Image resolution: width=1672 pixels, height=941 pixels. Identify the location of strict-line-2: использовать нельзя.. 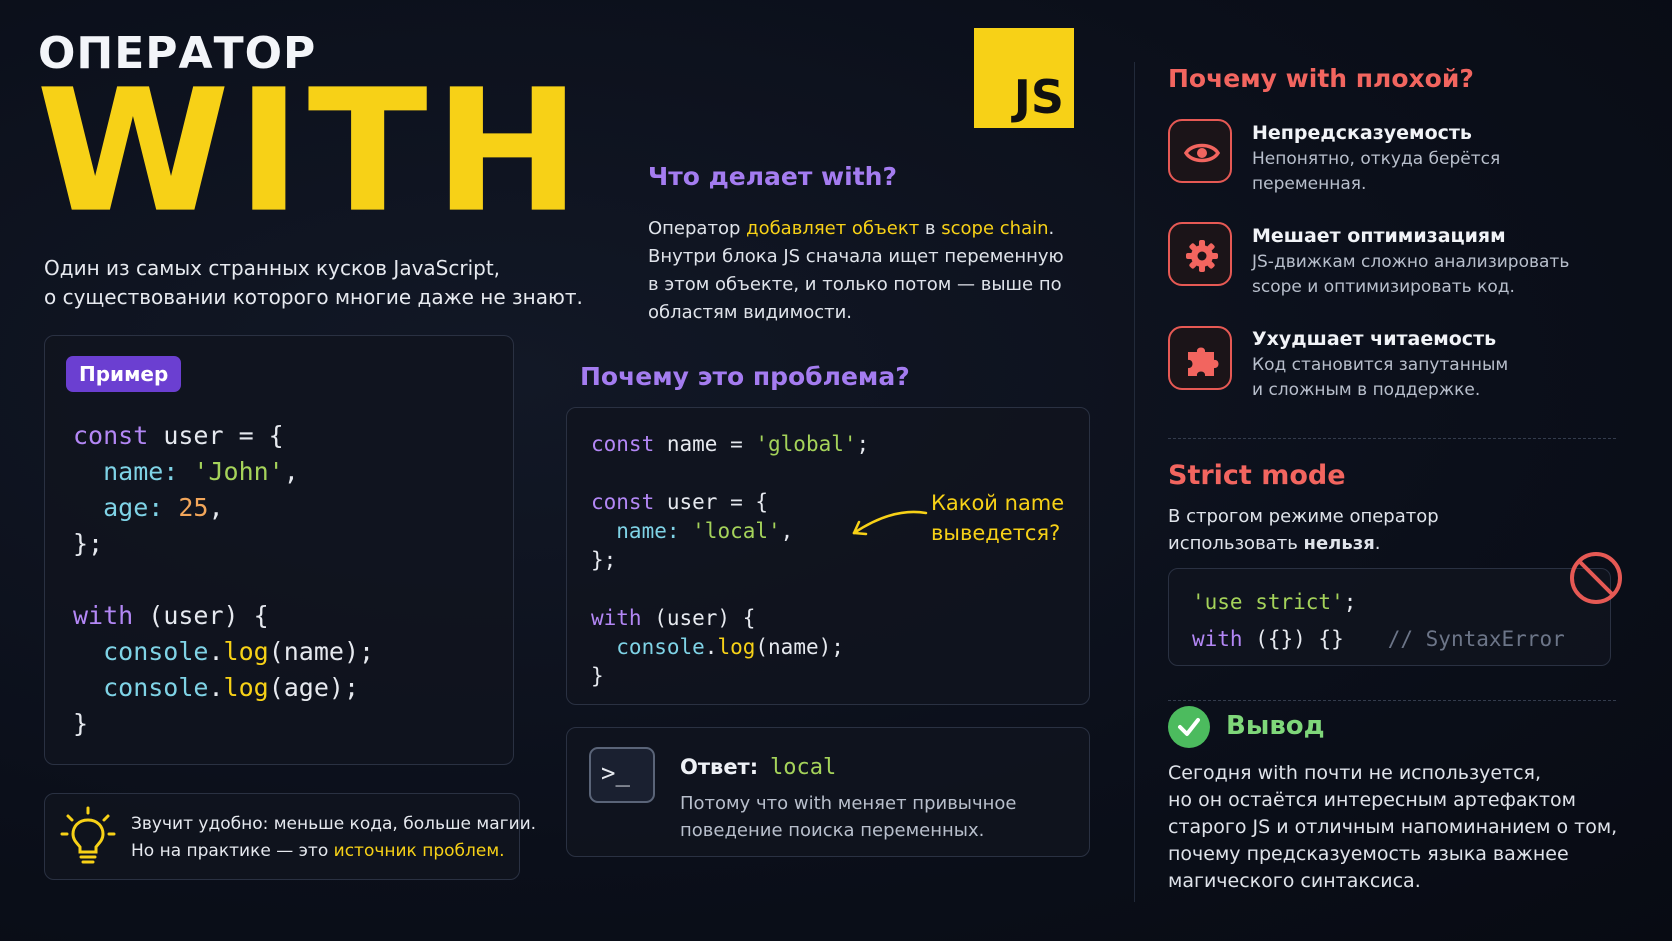
(1274, 543).